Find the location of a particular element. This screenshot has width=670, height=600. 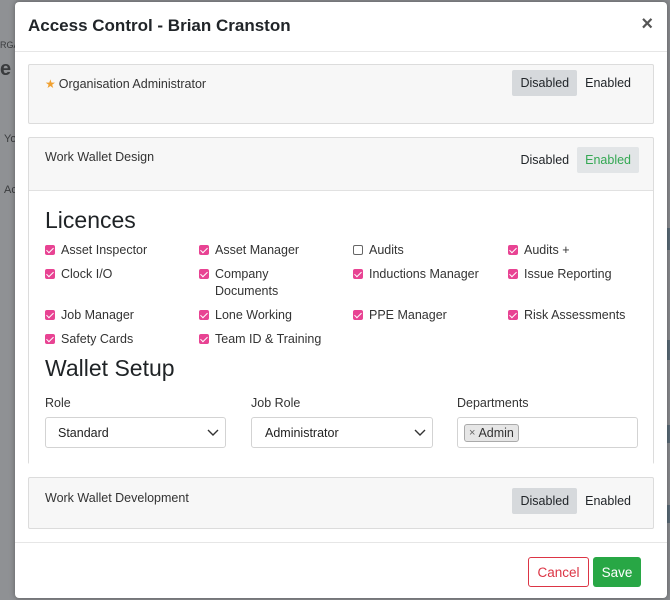

role-label: Role is located at coordinates (58, 403).